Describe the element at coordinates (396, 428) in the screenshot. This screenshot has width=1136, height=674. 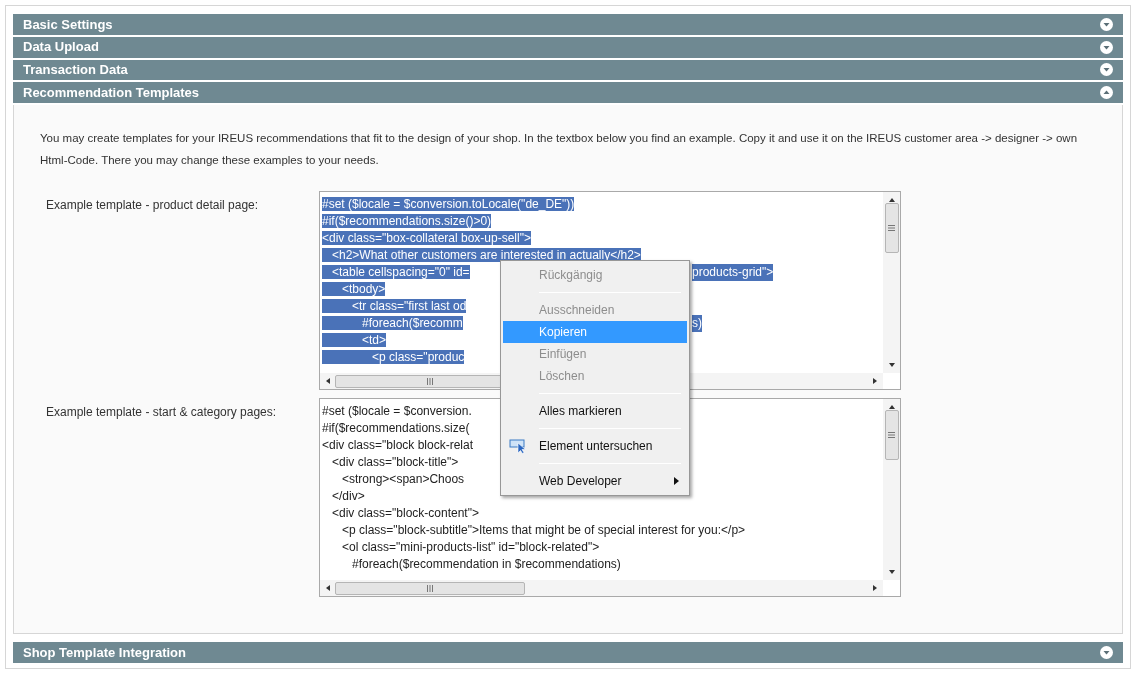
I see `code-line: #if($recommendations.size(` at that location.